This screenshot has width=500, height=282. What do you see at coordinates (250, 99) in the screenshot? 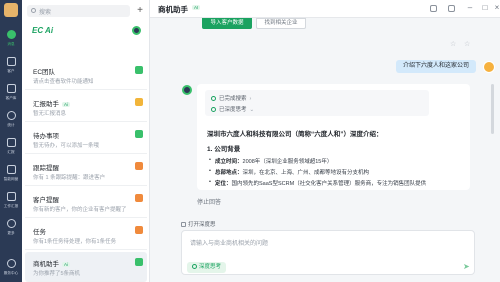
I see `chevron-right-icon: ›` at bounding box center [250, 99].